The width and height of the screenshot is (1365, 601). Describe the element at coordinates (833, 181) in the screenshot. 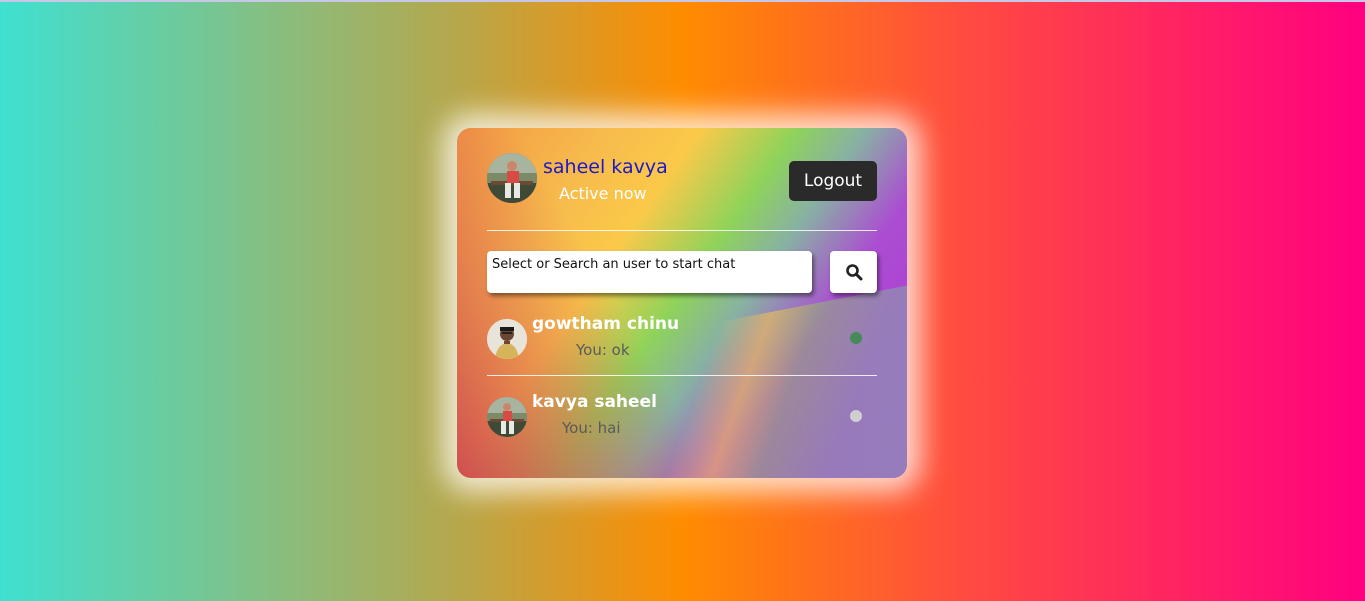

I see `logout-button: Logout` at that location.